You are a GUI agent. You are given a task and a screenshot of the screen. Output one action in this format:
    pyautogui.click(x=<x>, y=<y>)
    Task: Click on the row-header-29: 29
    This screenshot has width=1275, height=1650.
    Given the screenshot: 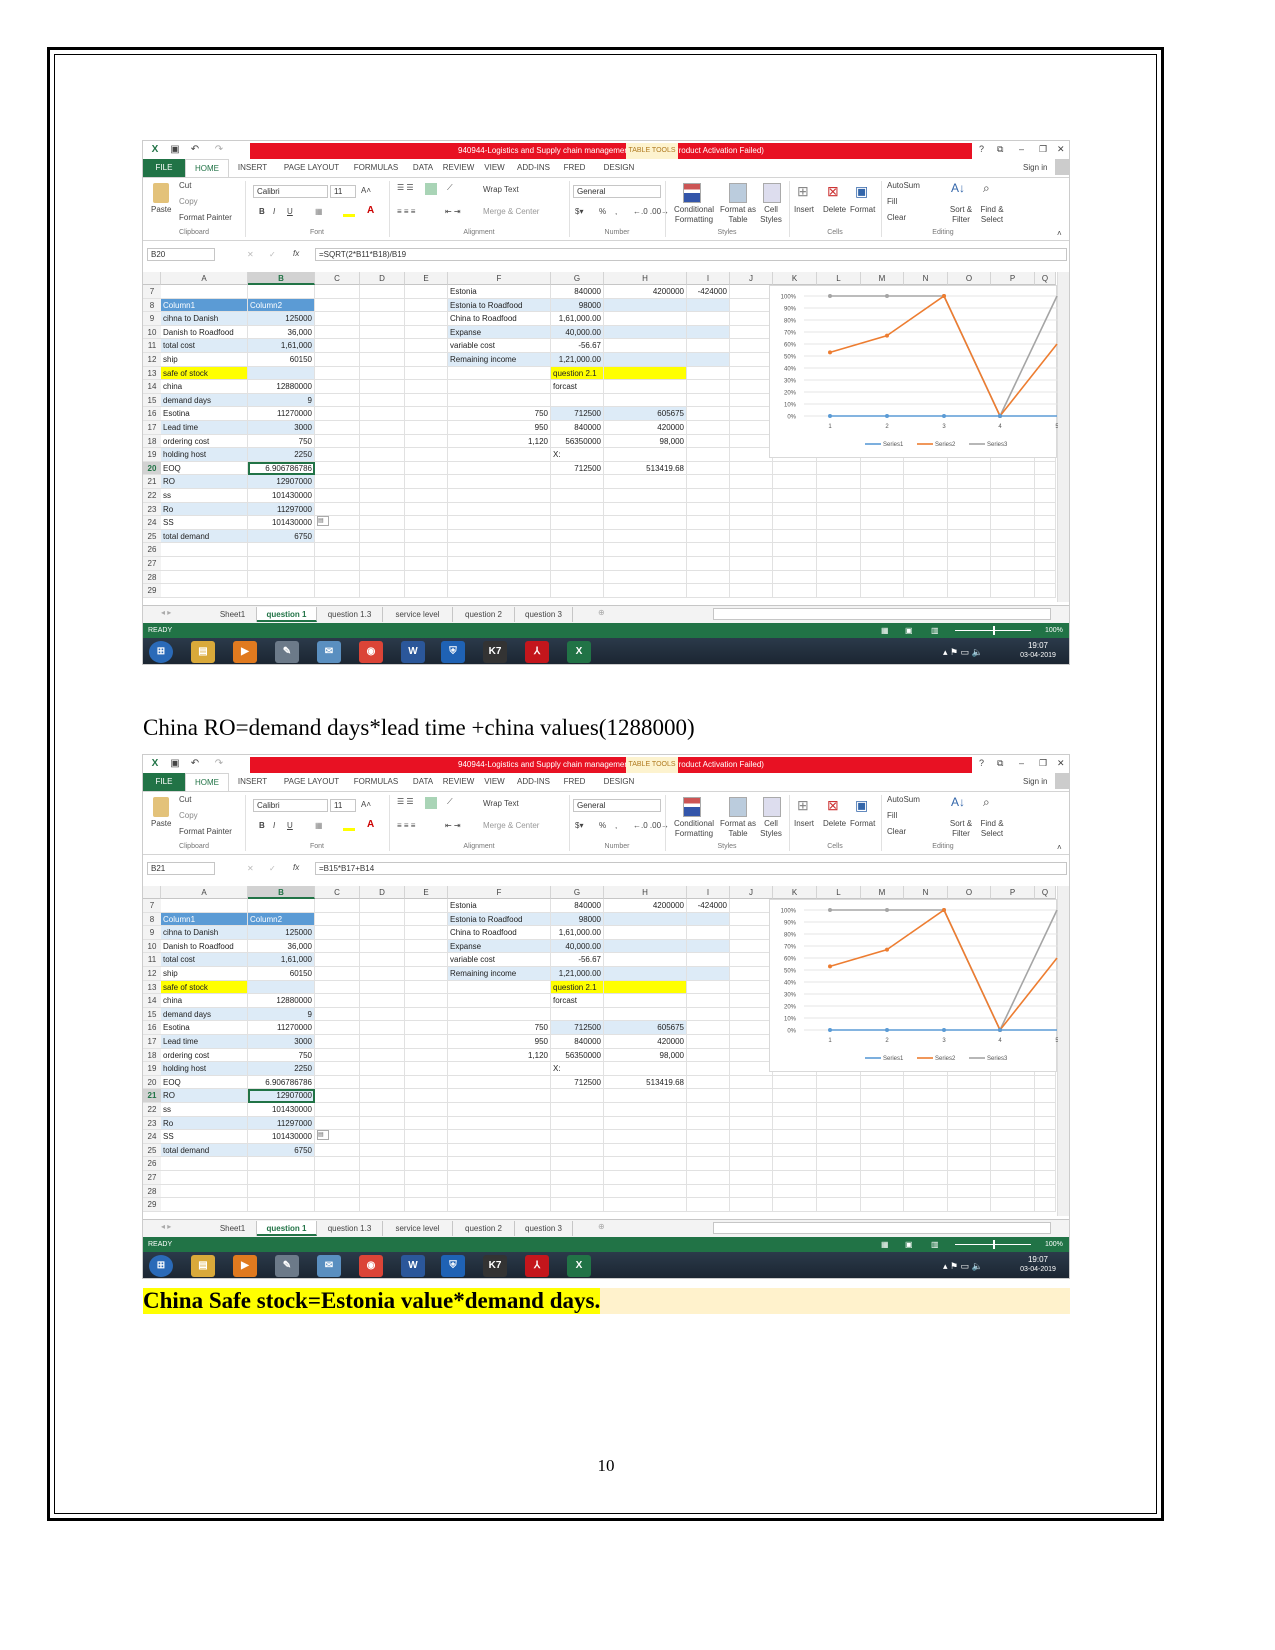 What is the action you would take?
    pyautogui.click(x=152, y=1205)
    